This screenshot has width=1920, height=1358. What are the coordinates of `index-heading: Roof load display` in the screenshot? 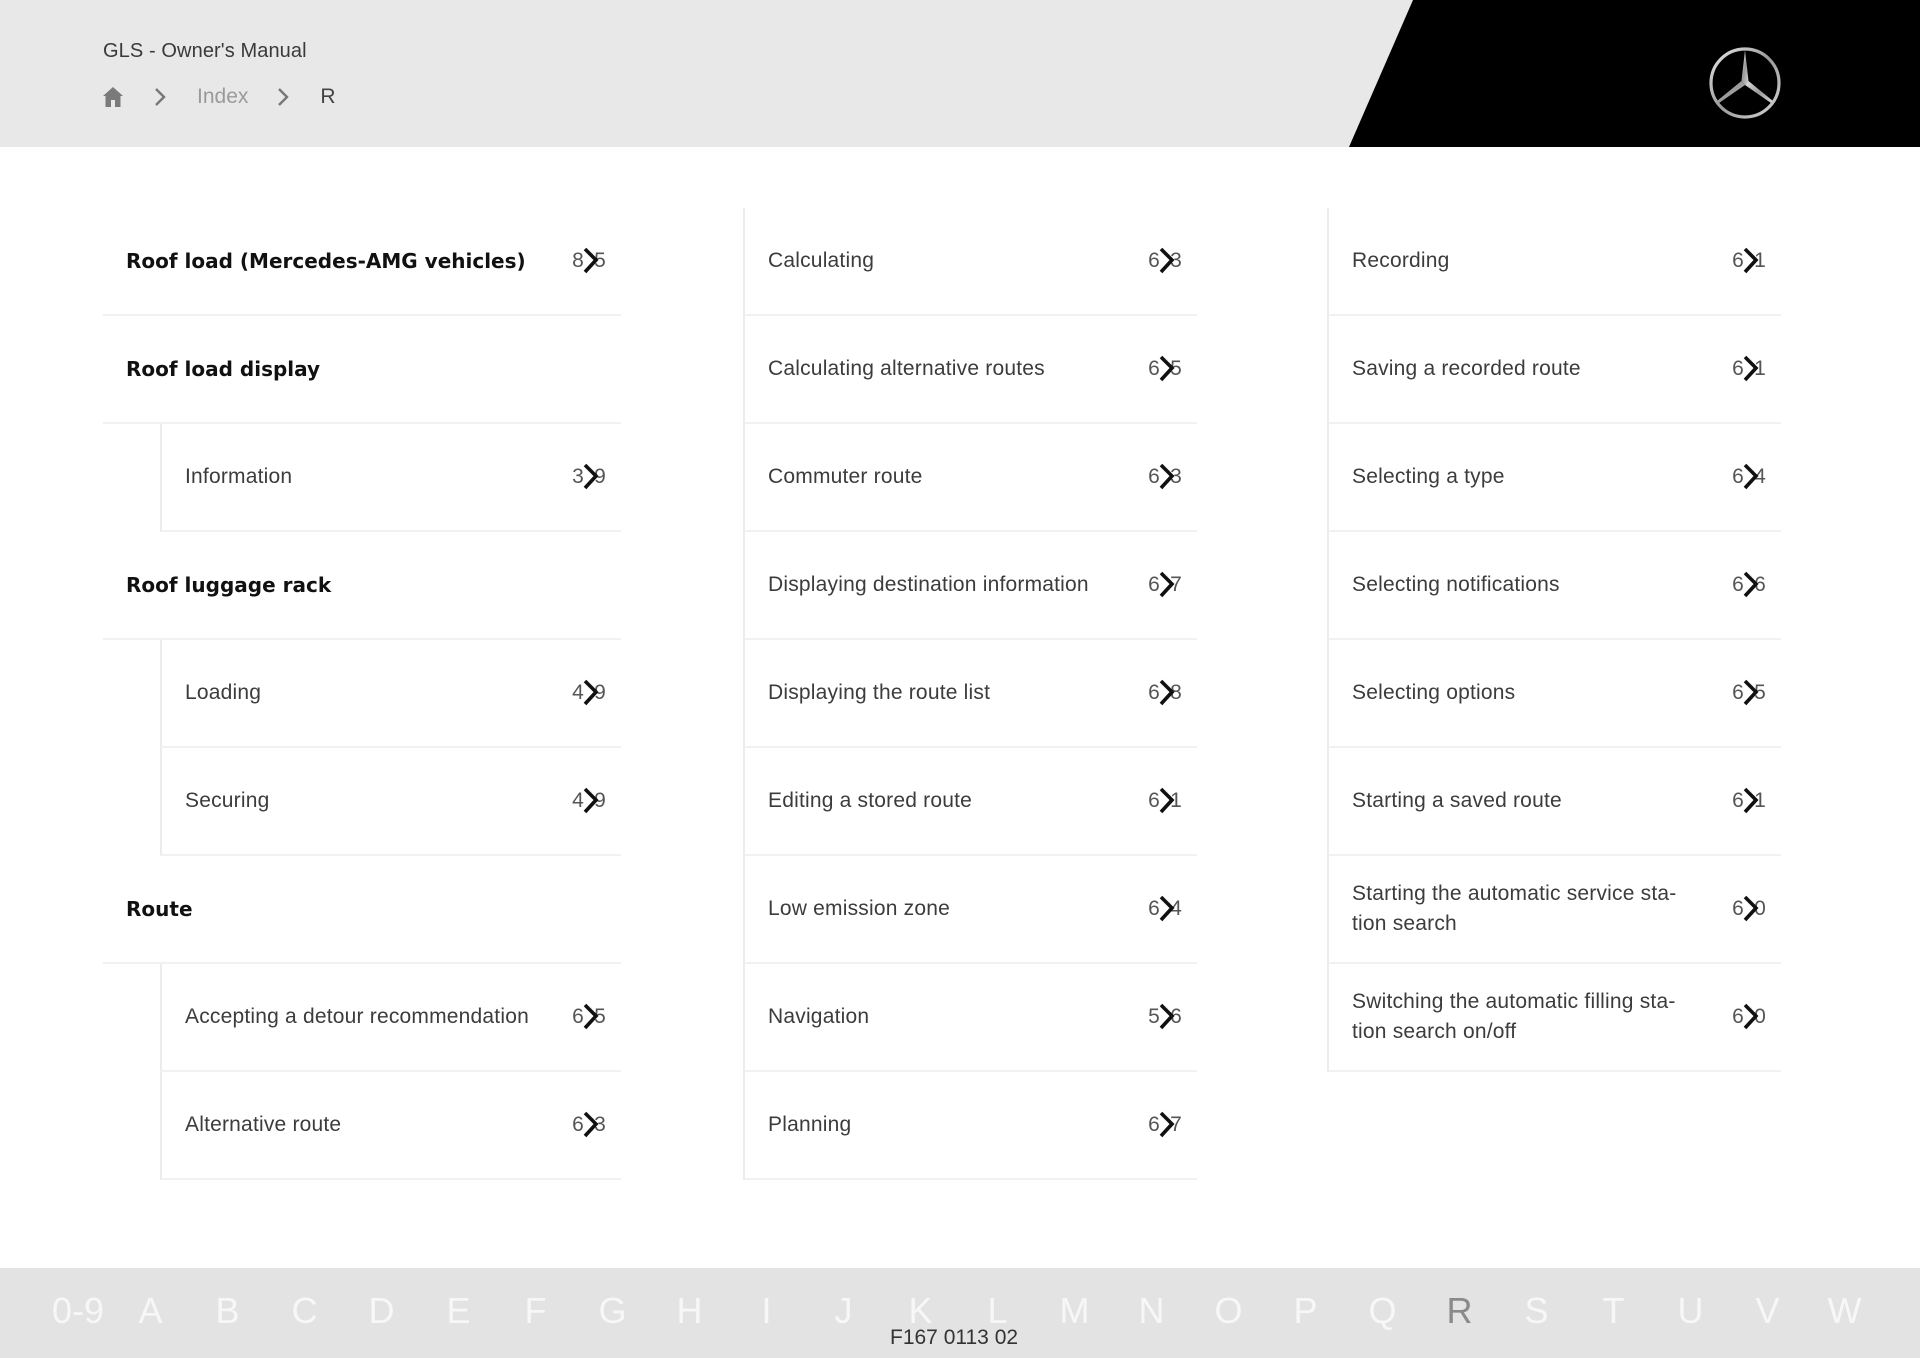 It's located at (362, 370).